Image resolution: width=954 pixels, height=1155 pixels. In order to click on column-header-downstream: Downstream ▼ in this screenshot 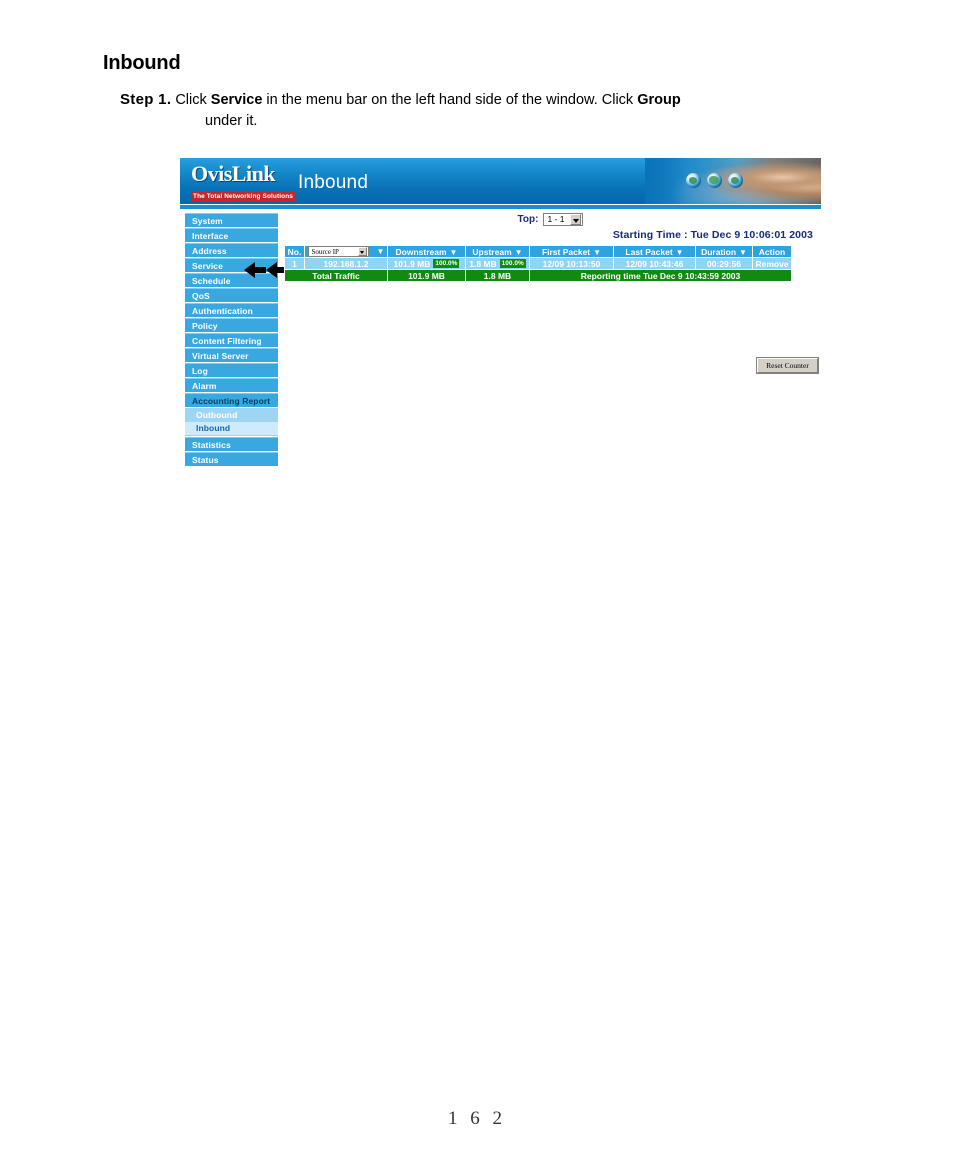, I will do `click(426, 251)`.